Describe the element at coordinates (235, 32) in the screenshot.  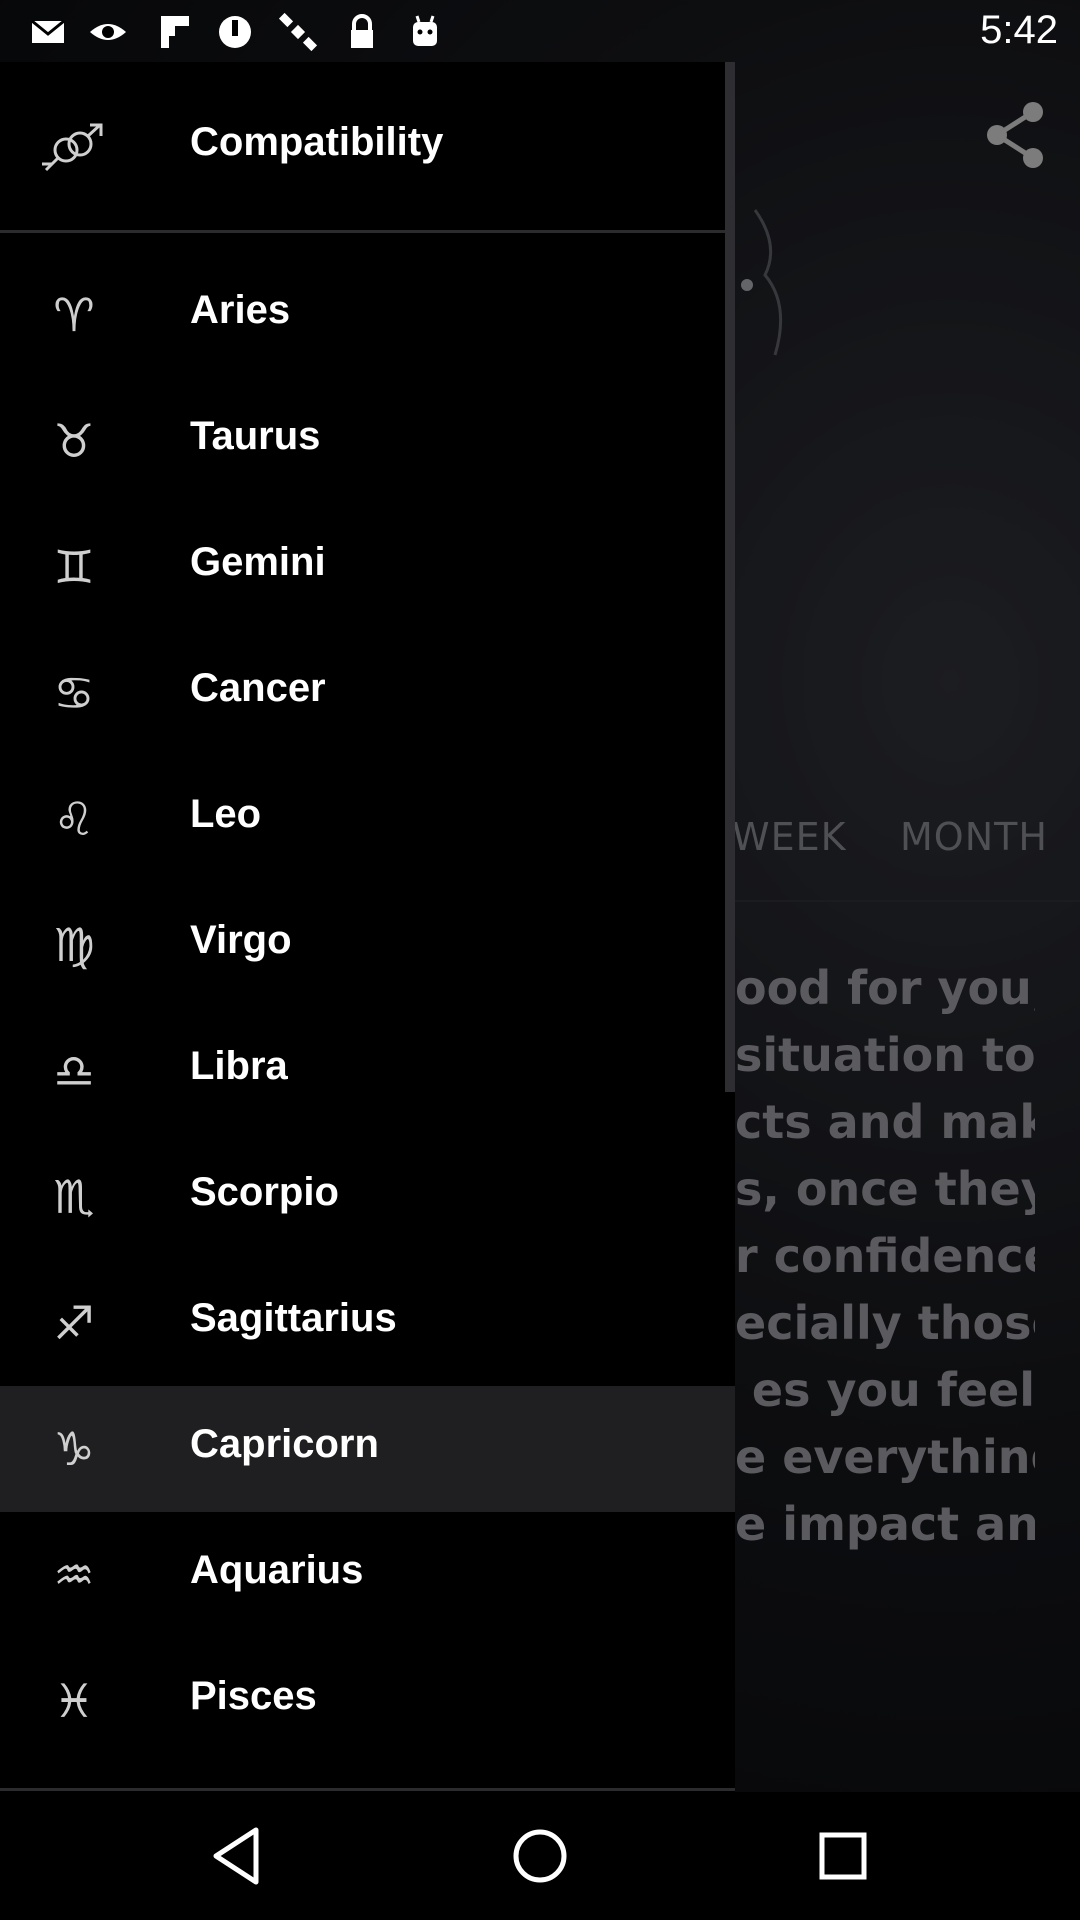
I see `dnd-icon` at that location.